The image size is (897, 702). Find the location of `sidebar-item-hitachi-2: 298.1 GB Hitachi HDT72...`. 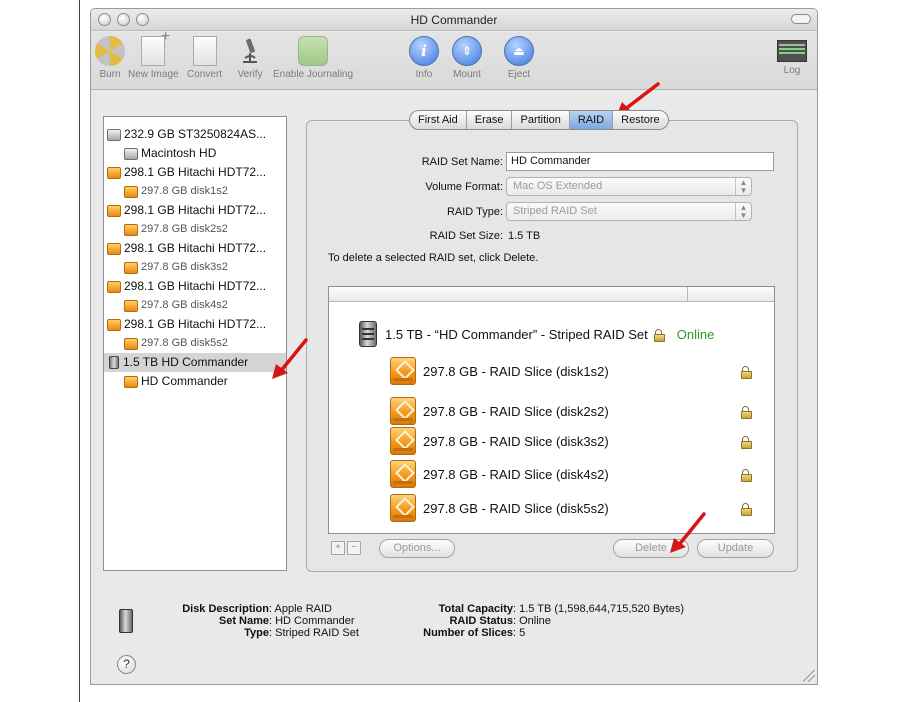

sidebar-item-hitachi-2: 298.1 GB Hitachi HDT72... is located at coordinates (195, 210).